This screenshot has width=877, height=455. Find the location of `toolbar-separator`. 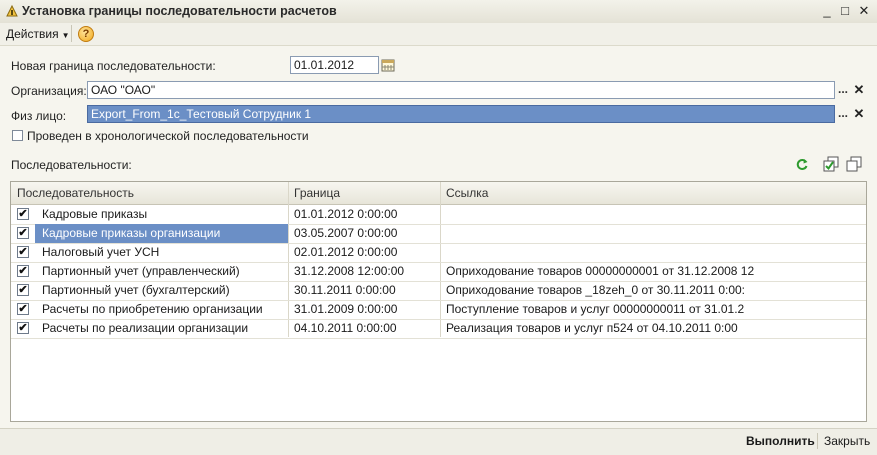

toolbar-separator is located at coordinates (71, 33).